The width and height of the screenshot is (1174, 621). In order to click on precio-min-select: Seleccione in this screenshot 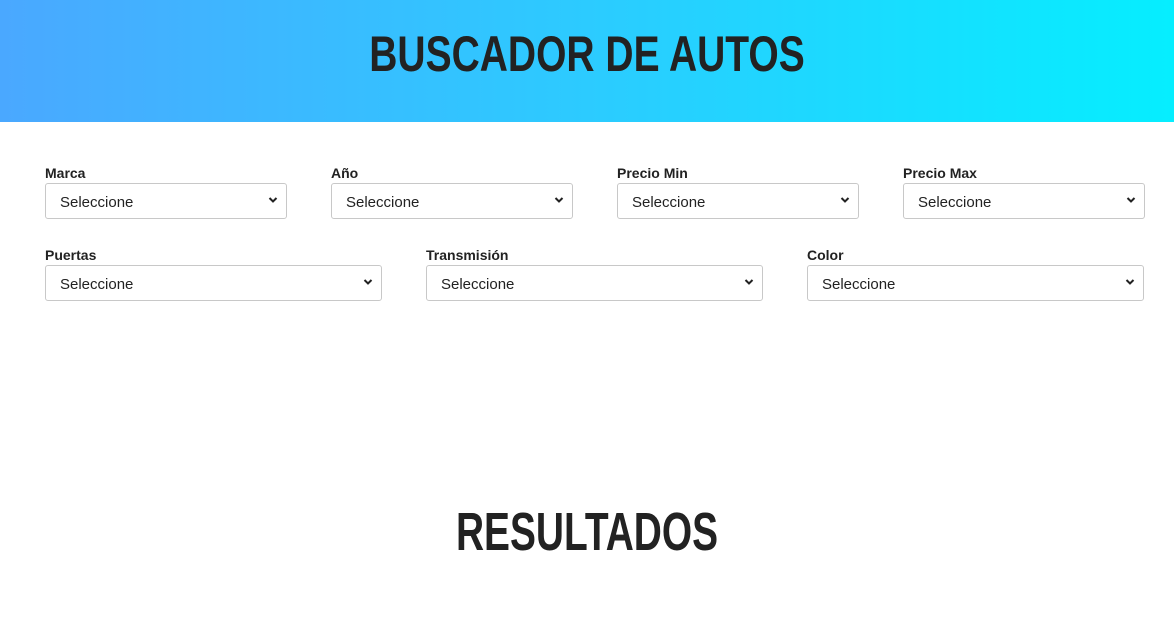, I will do `click(738, 201)`.